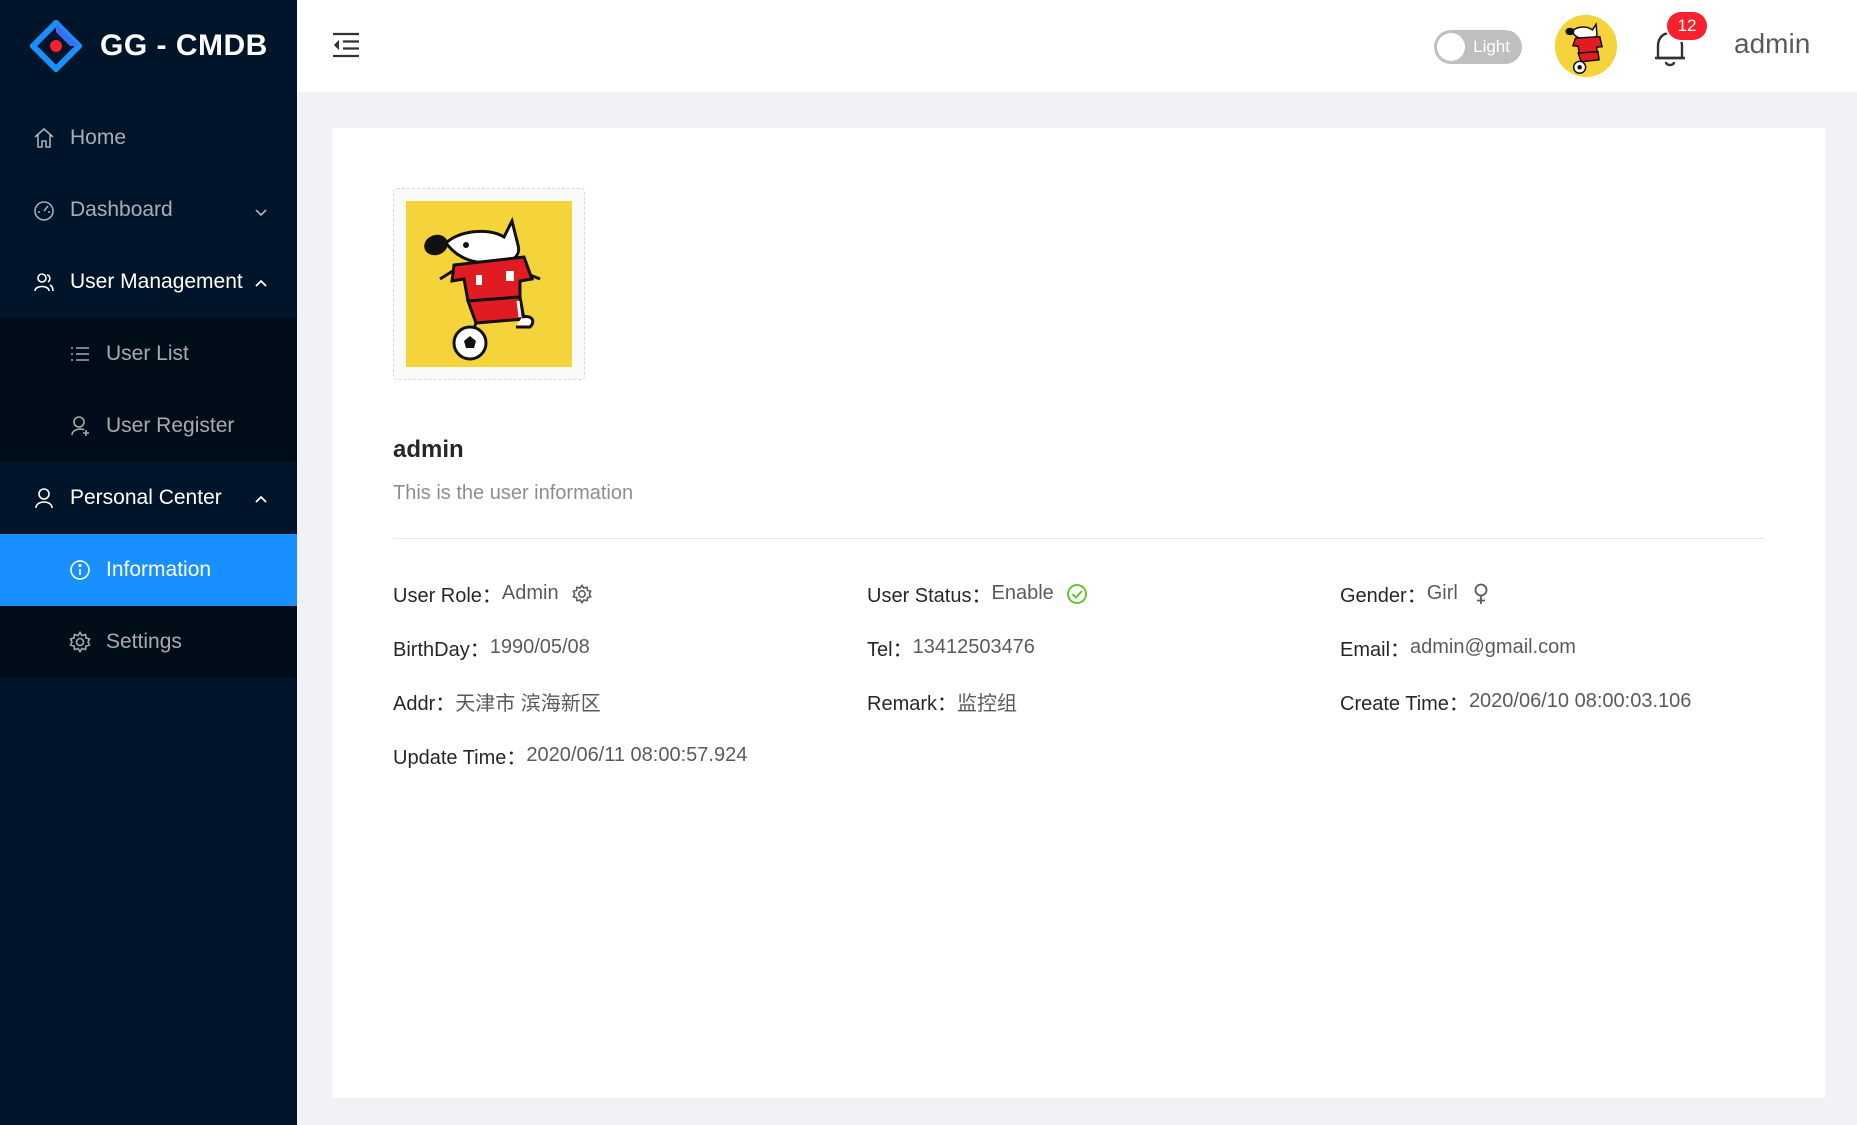 The width and height of the screenshot is (1857, 1125). What do you see at coordinates (56, 46) in the screenshot?
I see `logo-icon` at bounding box center [56, 46].